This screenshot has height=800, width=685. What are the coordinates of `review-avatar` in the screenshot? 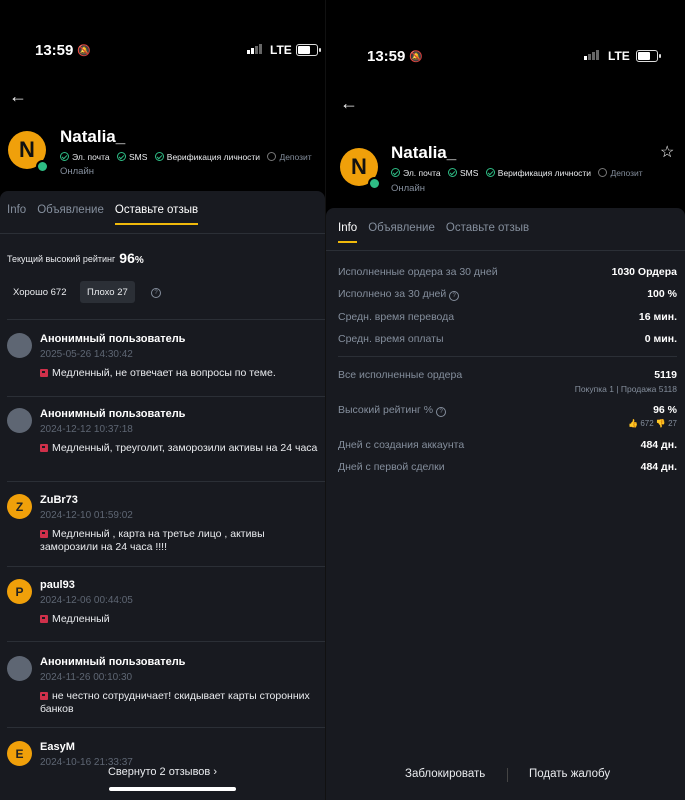 It's located at (19, 668).